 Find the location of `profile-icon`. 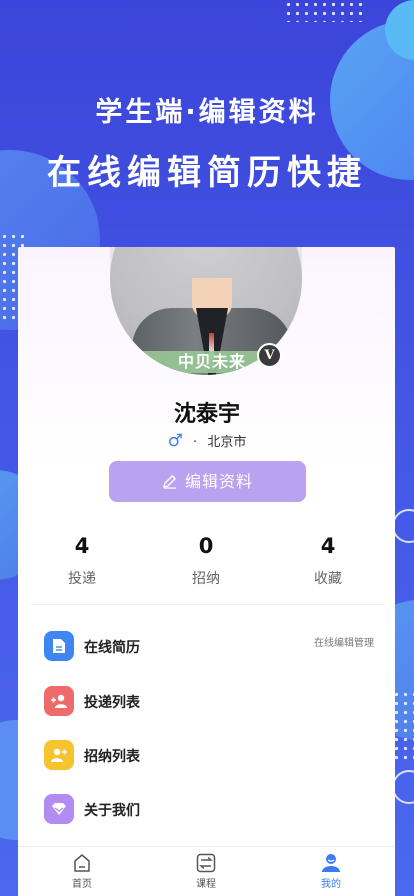

profile-icon is located at coordinates (331, 863).